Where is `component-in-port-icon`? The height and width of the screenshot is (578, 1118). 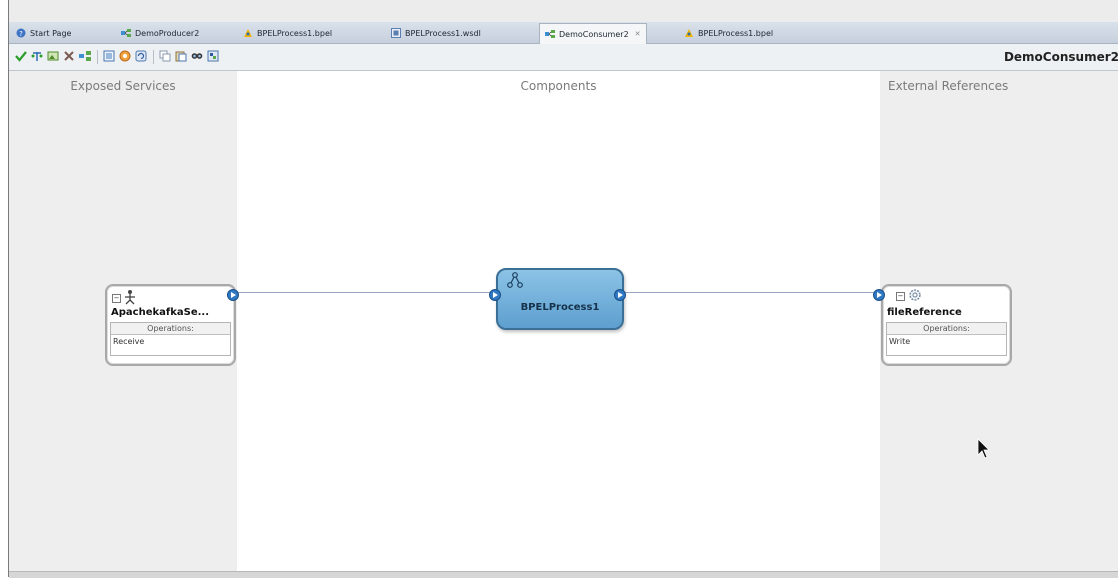 component-in-port-icon is located at coordinates (495, 293).